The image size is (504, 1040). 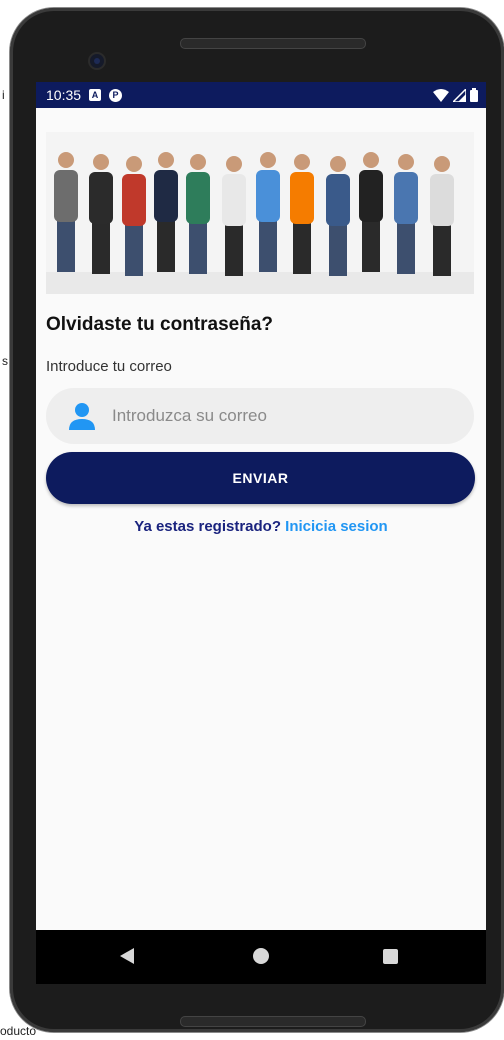 I want to click on home-icon, so click(x=261, y=956).